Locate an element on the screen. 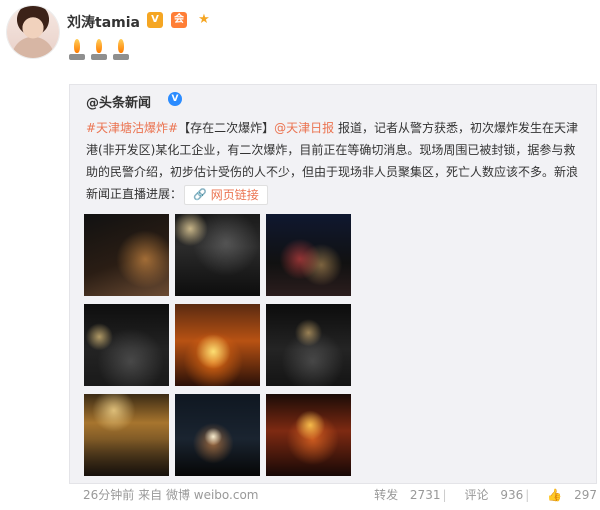  comment-count: 936 is located at coordinates (512, 495).